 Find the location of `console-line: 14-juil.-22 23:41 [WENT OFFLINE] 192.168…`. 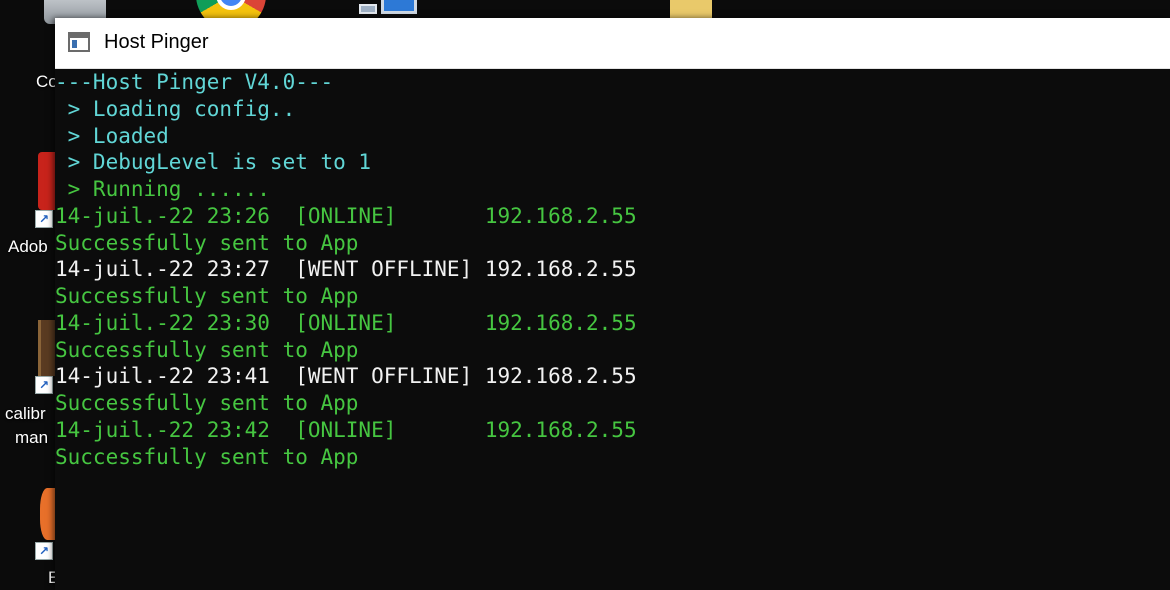

console-line: 14-juil.-22 23:41 [WENT OFFLINE] 192.168… is located at coordinates (346, 376).